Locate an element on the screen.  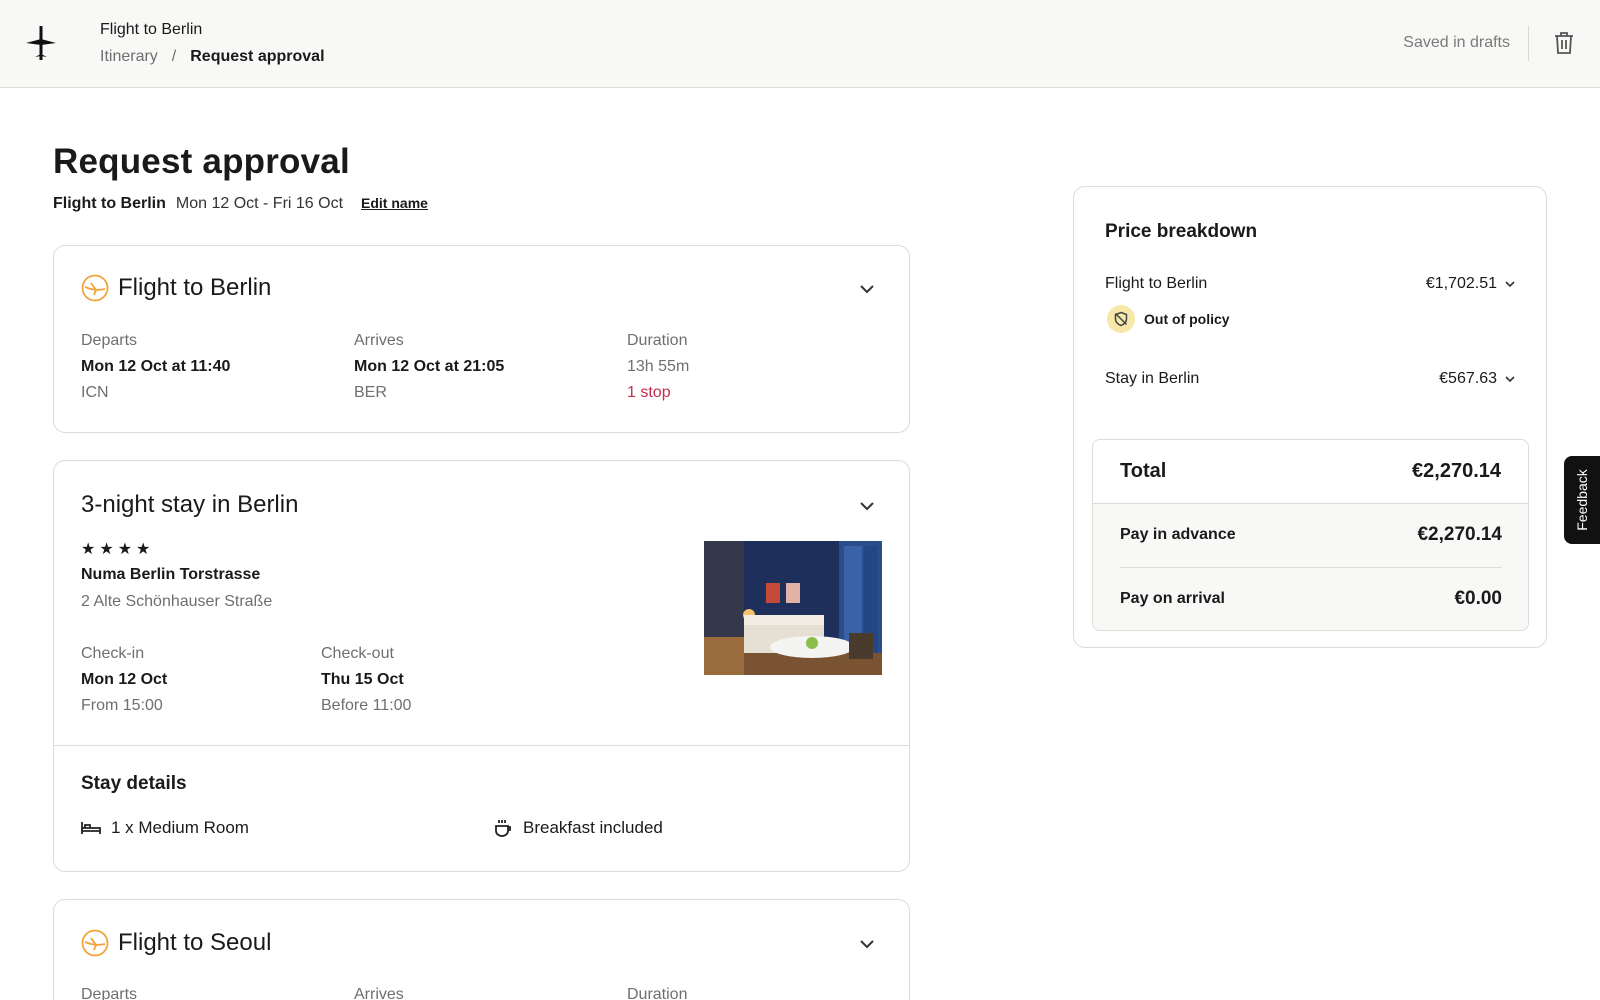
amenity-room: 1 x Medium Room is located at coordinates (165, 828).